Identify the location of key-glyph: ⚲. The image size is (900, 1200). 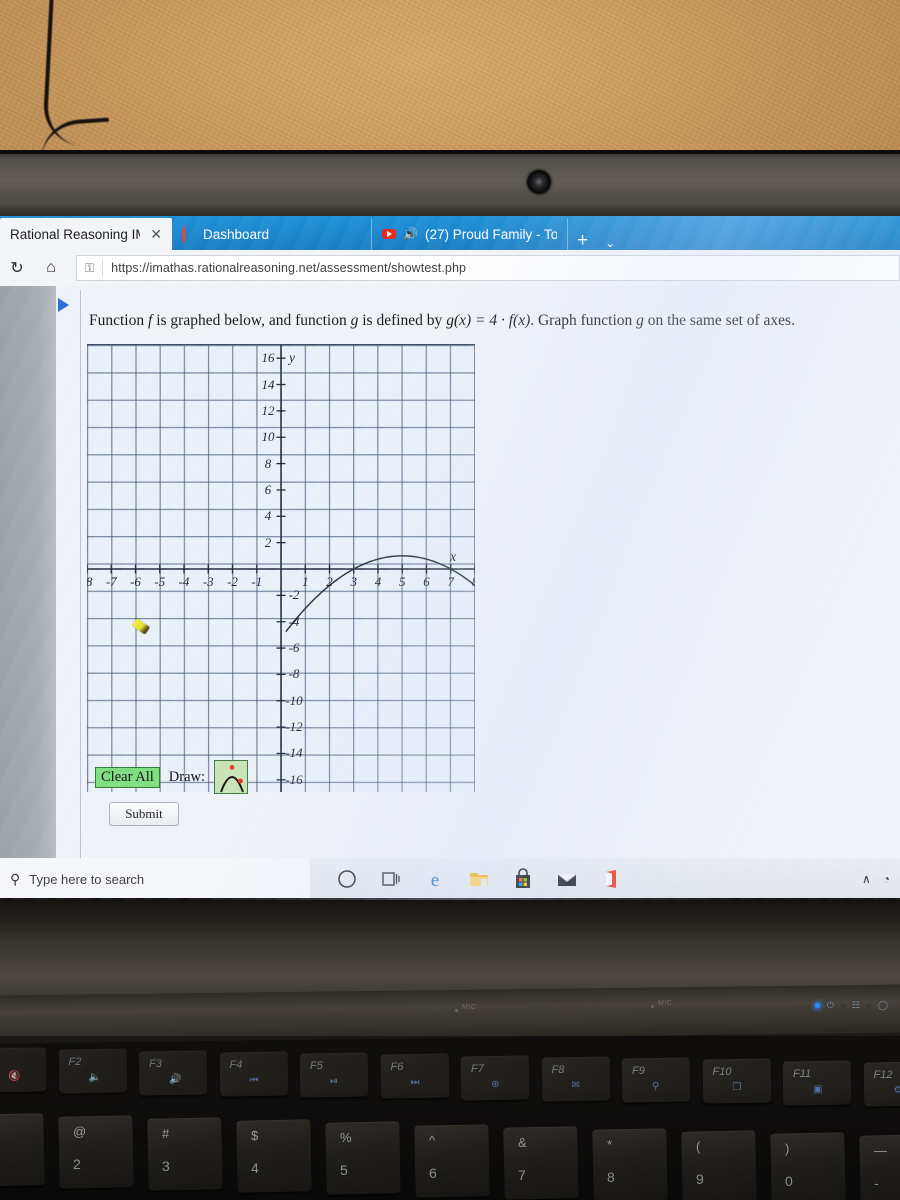
(656, 1086).